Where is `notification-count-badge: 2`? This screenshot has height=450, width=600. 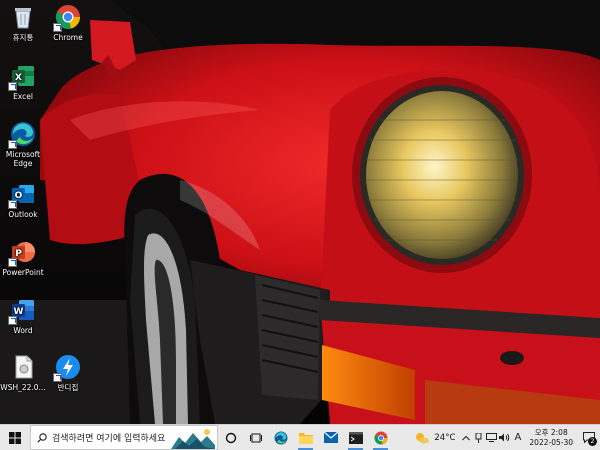
notification-count-badge: 2 is located at coordinates (592, 441).